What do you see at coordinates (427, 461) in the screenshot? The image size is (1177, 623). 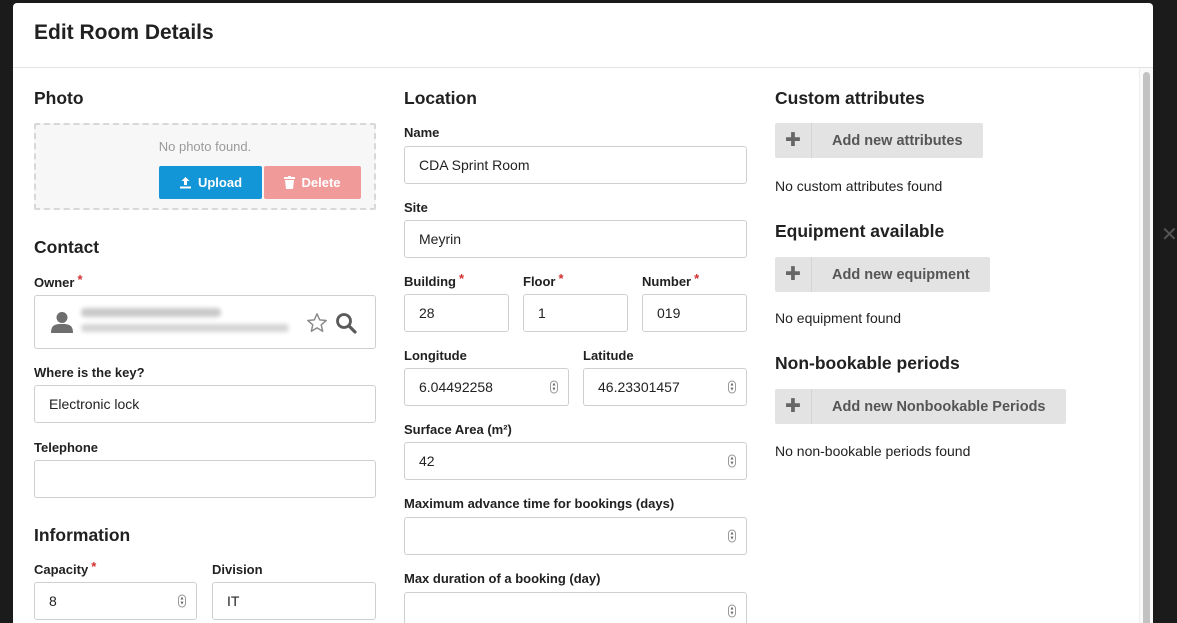 I see `surface-area-value: 42` at bounding box center [427, 461].